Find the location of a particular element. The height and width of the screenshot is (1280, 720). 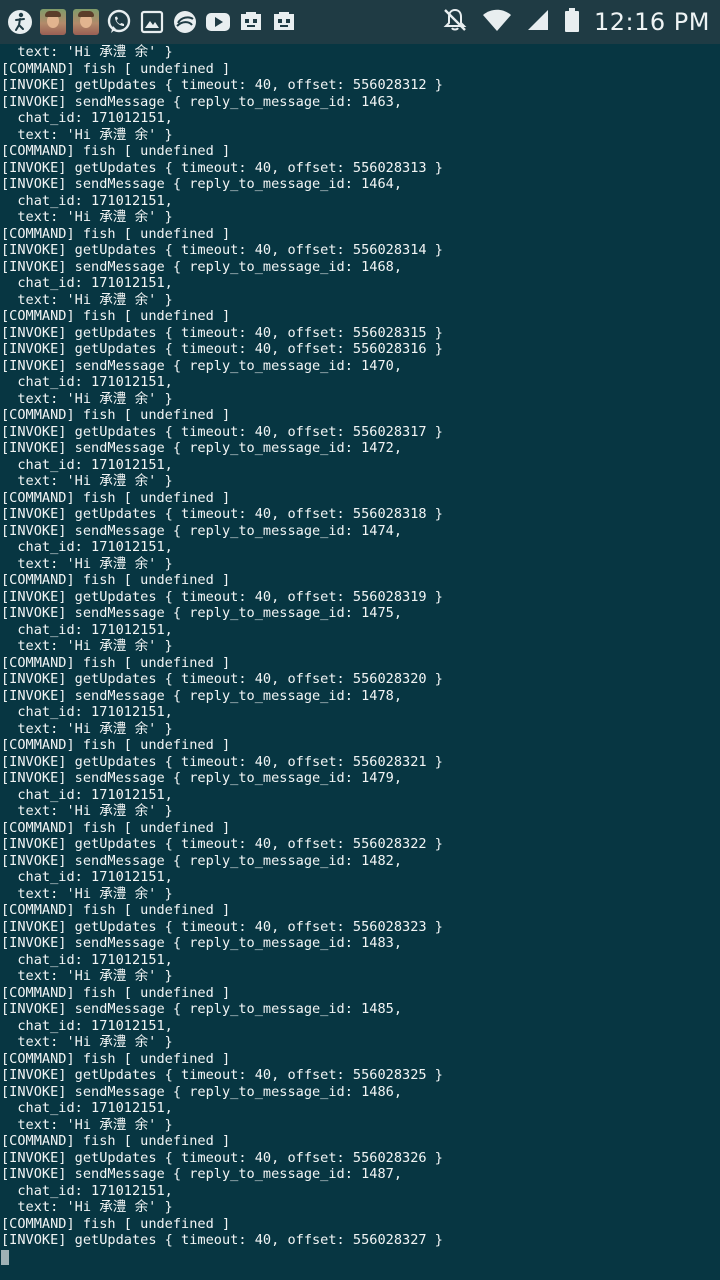

notification-icons is located at coordinates (152, 22).